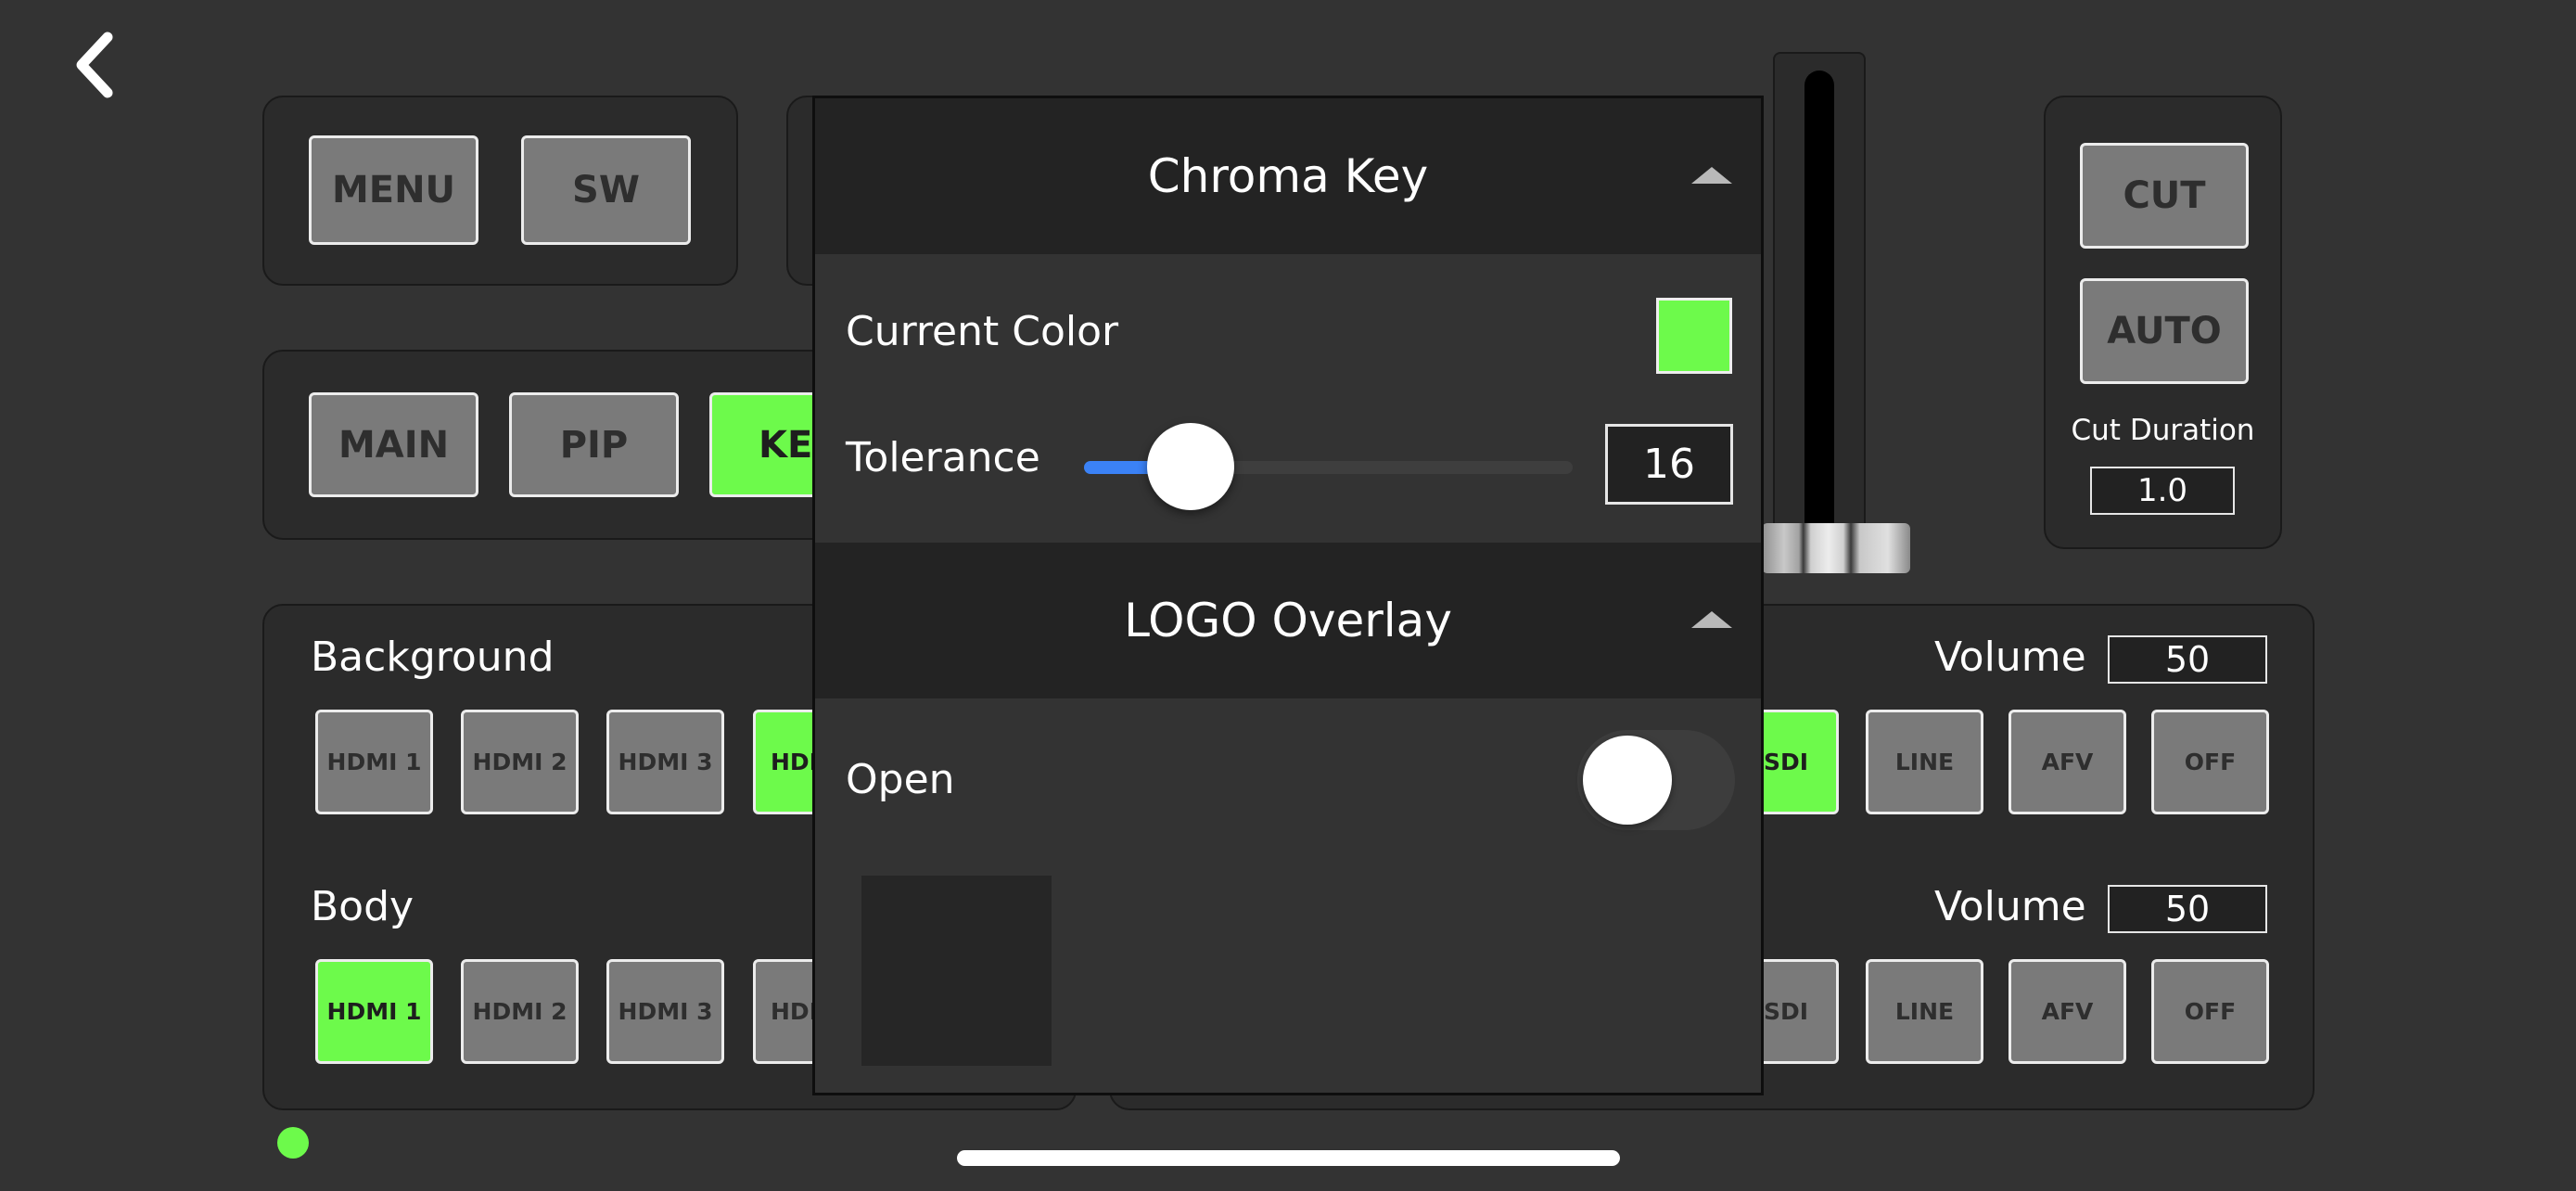 This screenshot has width=2576, height=1191. Describe the element at coordinates (2067, 1011) in the screenshot. I see `body-audio-afv: AFV` at that location.